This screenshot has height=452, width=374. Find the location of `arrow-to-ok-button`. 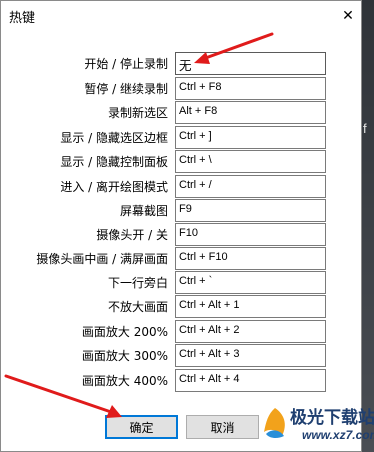

arrow-to-ok-button is located at coordinates (63, 396).